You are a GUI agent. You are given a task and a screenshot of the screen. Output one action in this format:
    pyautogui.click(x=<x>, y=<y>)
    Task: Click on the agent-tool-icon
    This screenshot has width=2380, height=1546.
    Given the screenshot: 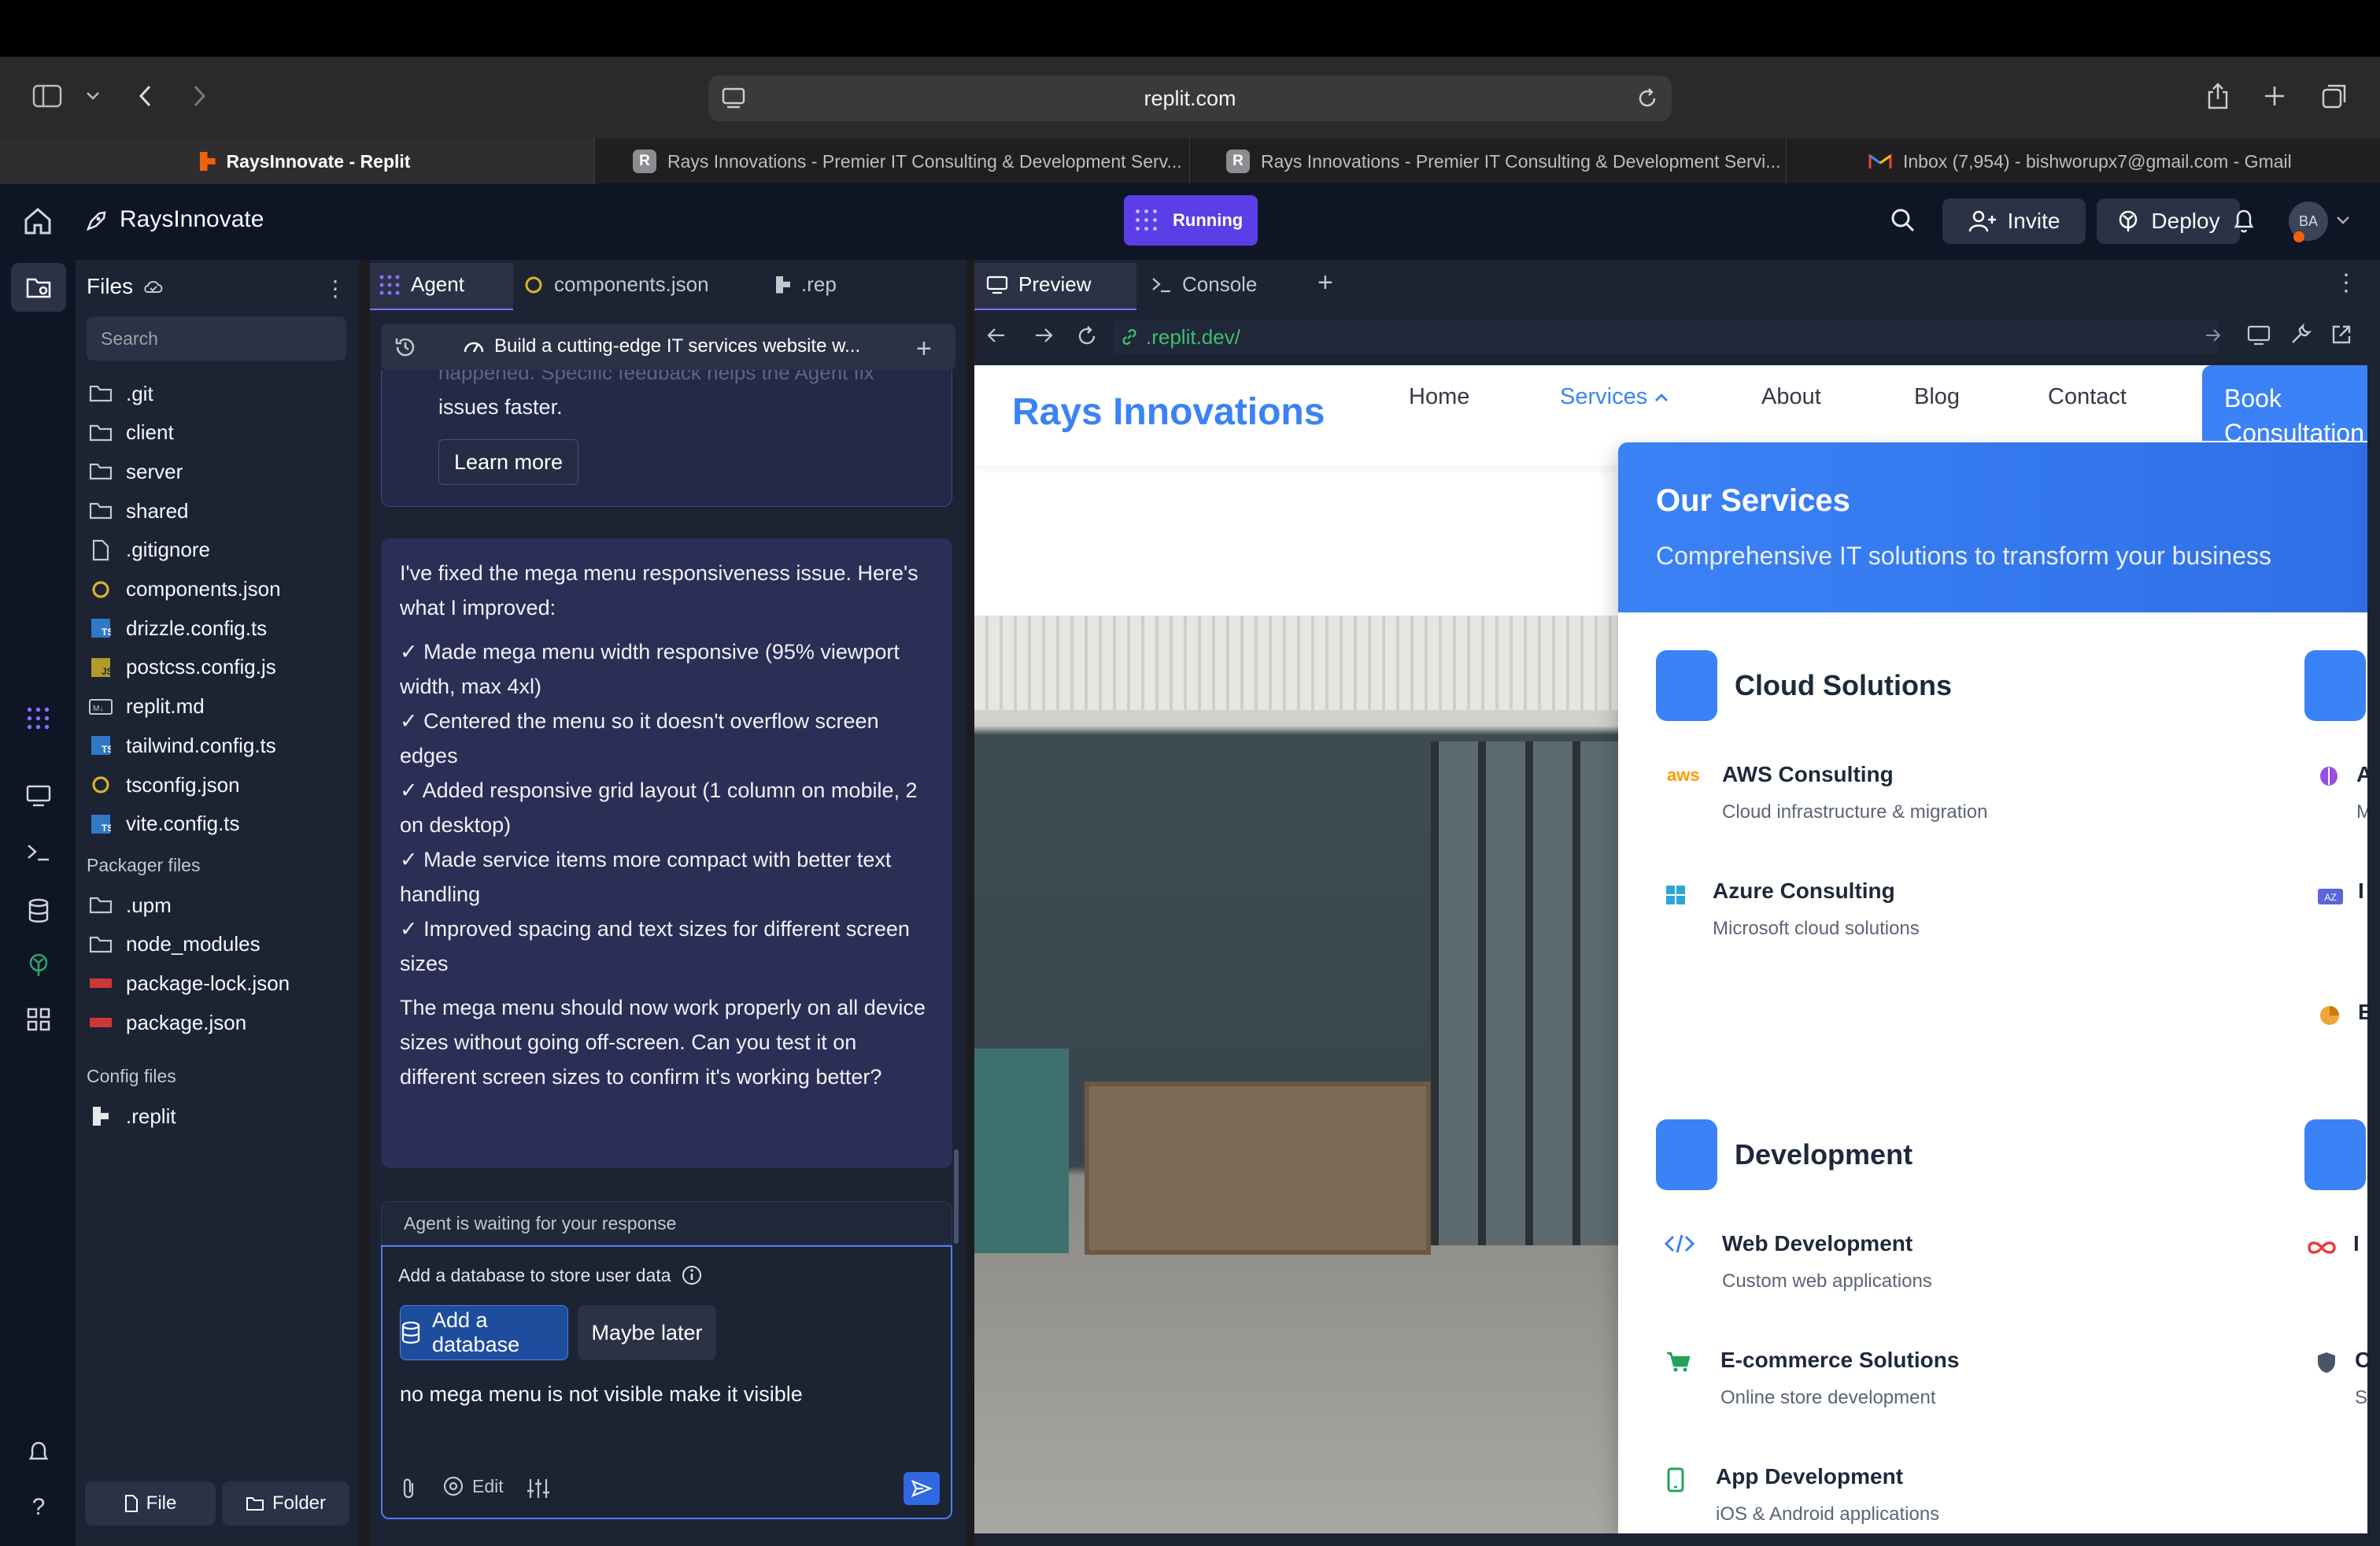 What is the action you would take?
    pyautogui.click(x=38, y=718)
    